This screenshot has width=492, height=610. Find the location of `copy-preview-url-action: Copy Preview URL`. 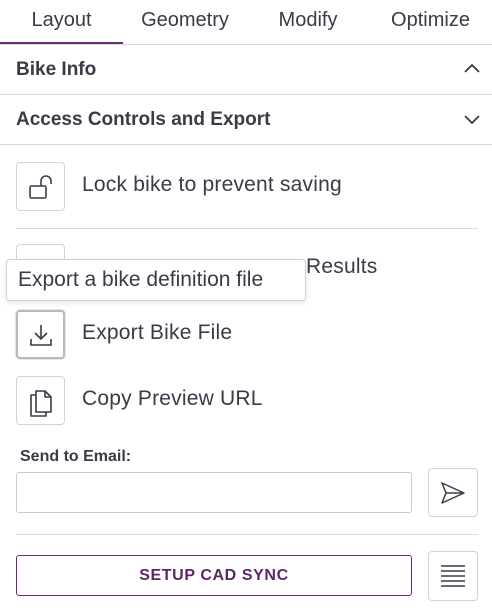

copy-preview-url-action: Copy Preview URL is located at coordinates (246, 400).